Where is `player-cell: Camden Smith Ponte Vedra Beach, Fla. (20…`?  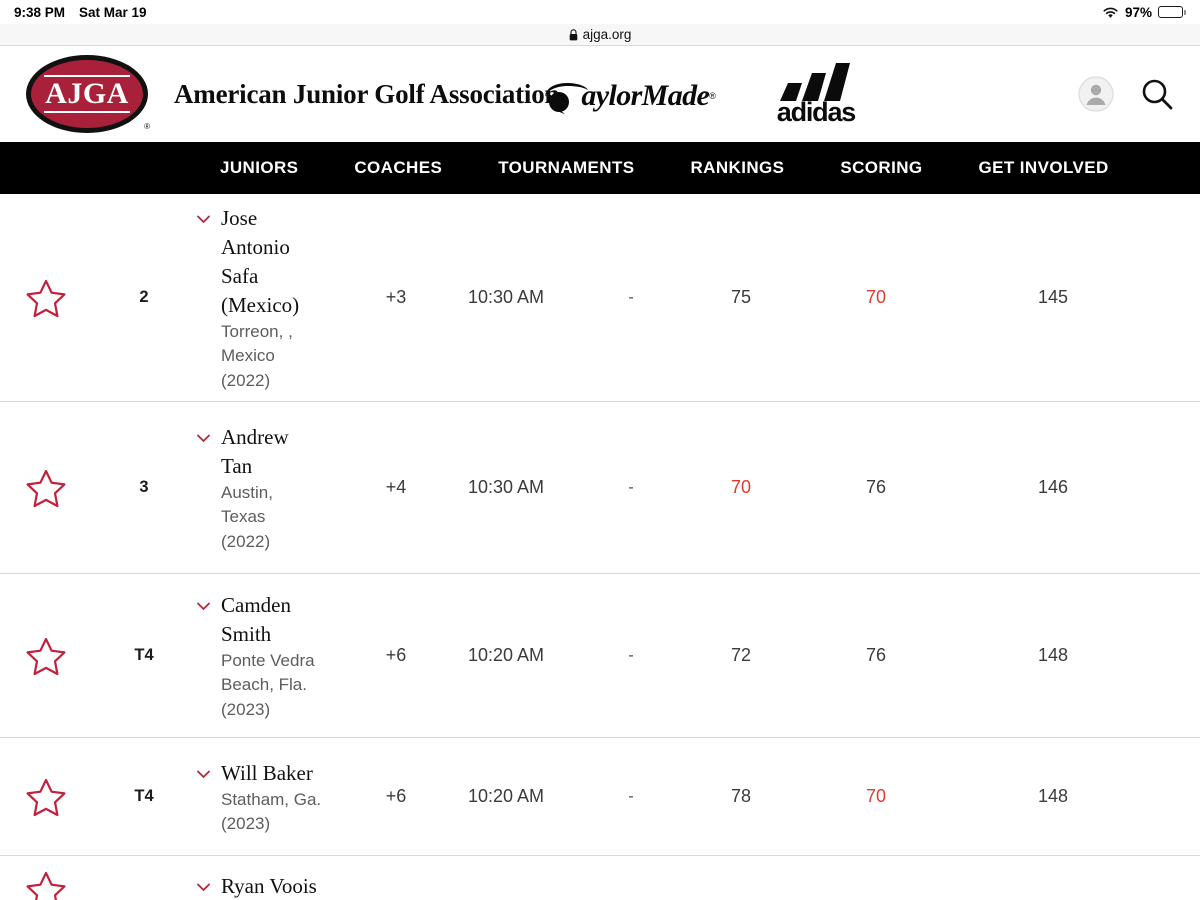 player-cell: Camden Smith Ponte Vedra Beach, Fla. (20… is located at coordinates (281, 655).